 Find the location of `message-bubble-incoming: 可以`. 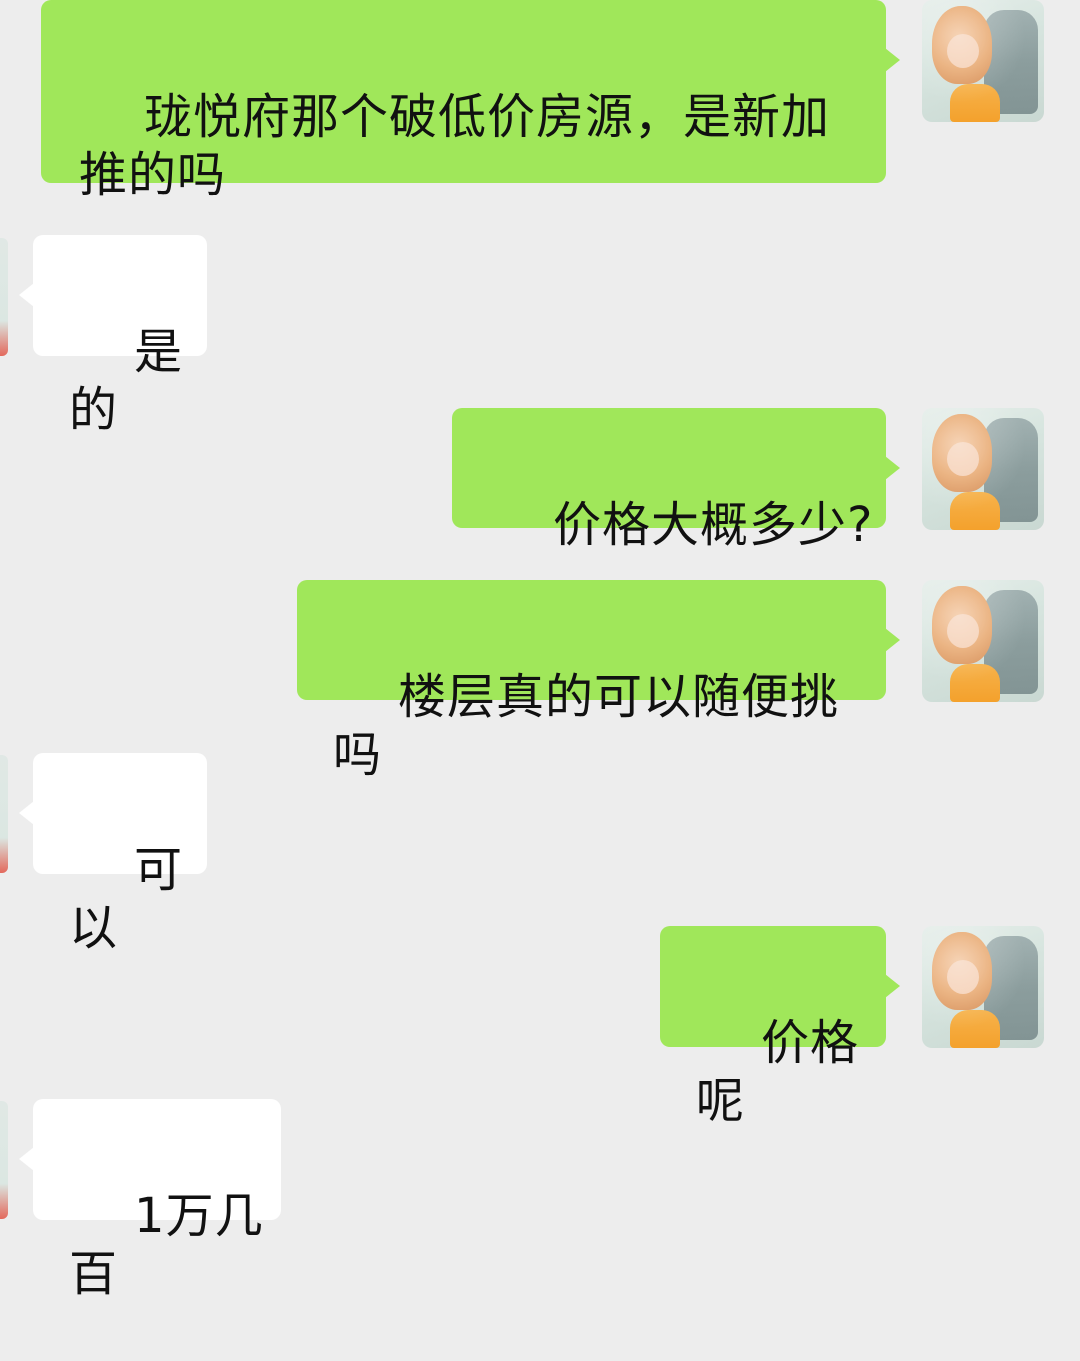

message-bubble-incoming: 可以 is located at coordinates (113, 854).